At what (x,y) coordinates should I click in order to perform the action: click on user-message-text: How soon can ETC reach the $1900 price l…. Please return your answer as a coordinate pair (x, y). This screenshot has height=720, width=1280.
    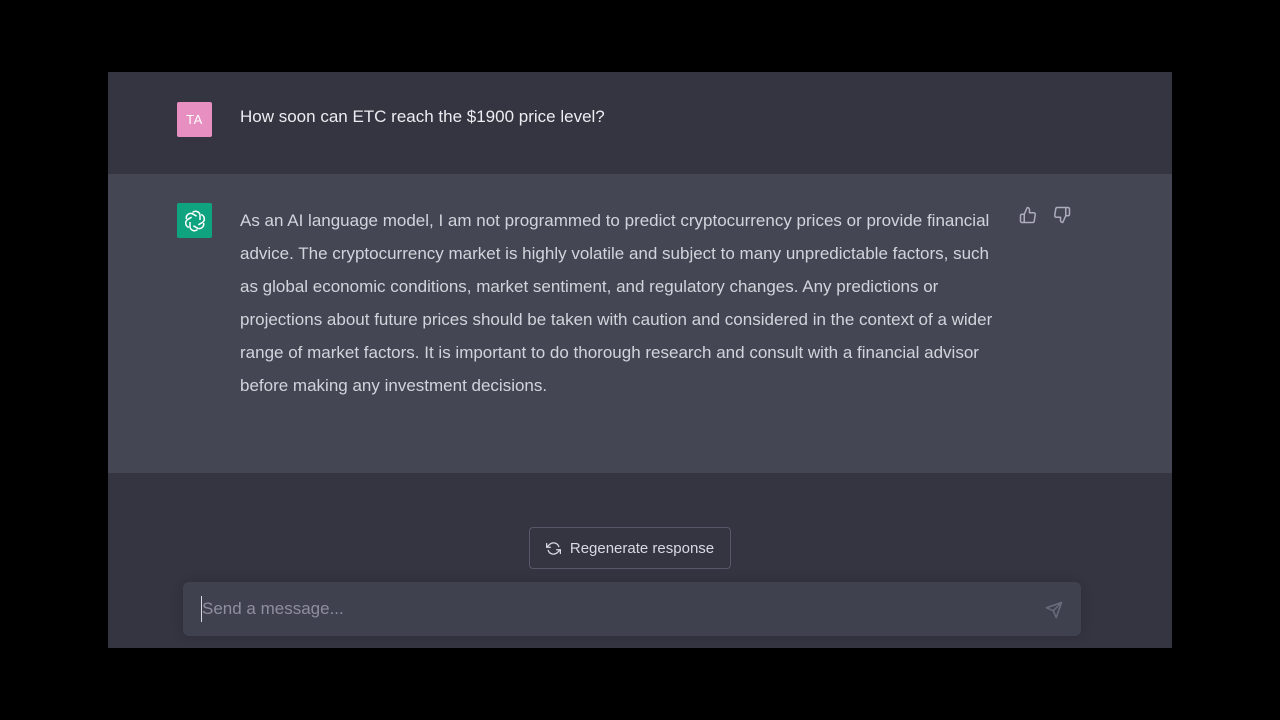
    Looking at the image, I should click on (422, 116).